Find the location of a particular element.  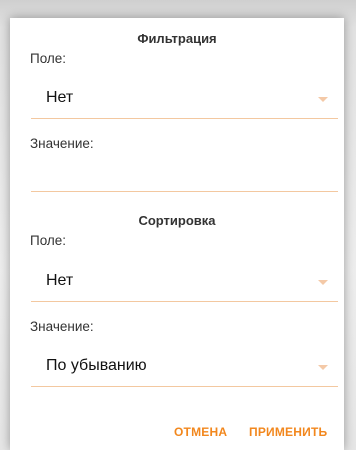

sort-order-value: По убыванию is located at coordinates (96, 365).